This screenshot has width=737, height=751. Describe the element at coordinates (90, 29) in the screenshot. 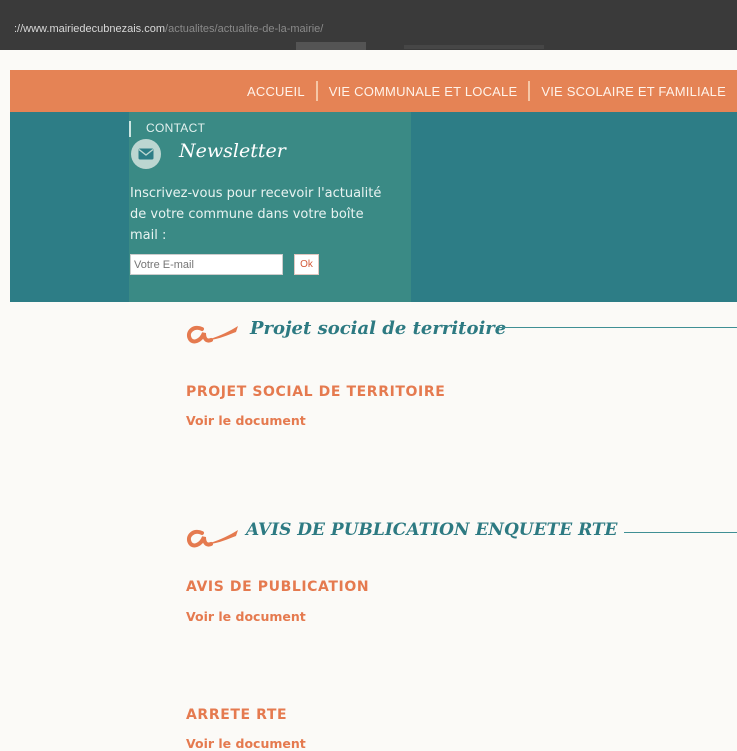

I see `url-host: ://www.mairiedecubnezais.com` at that location.